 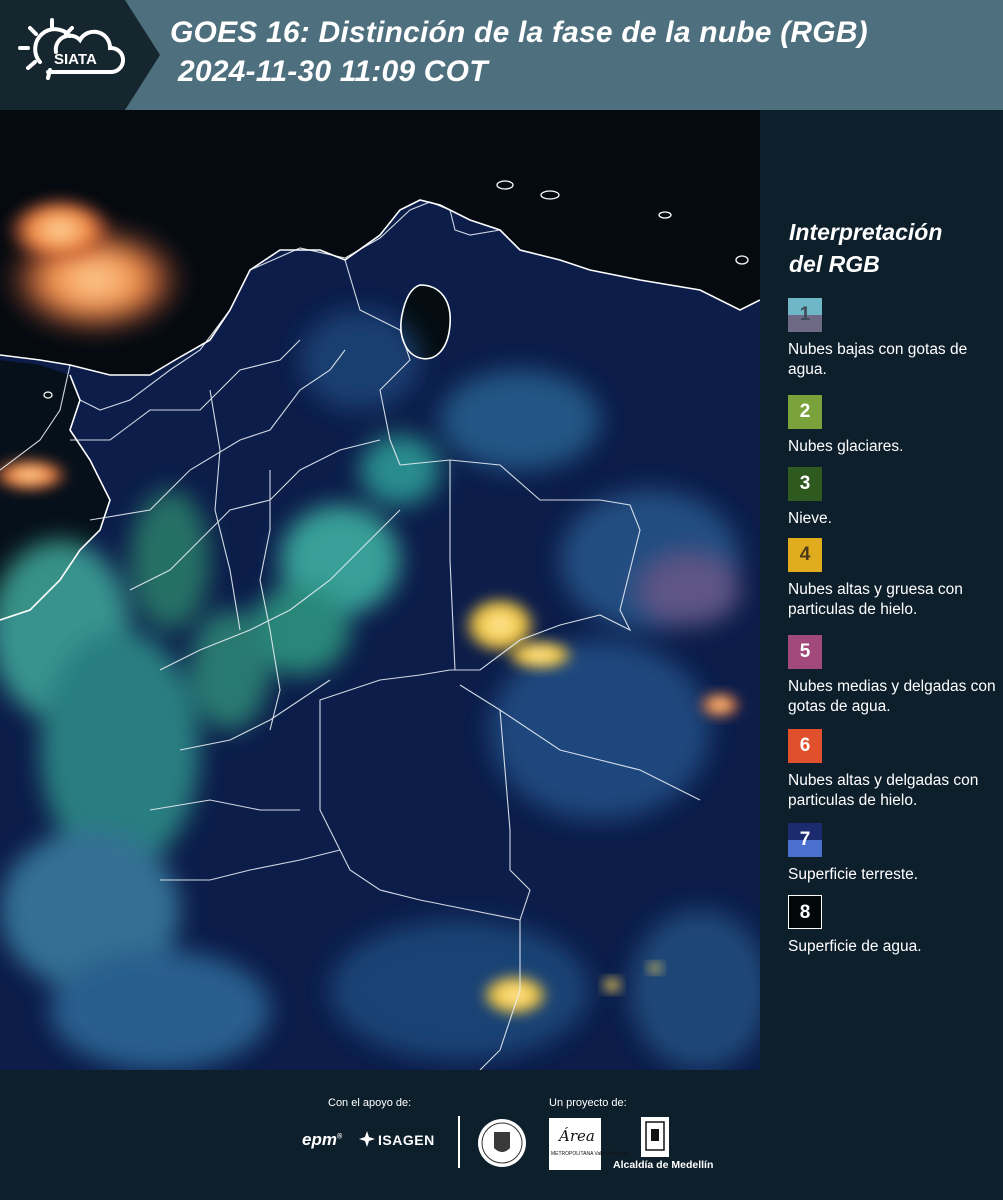 I want to click on legend-item-8: 8 Superficie de agua., so click(x=894, y=926).